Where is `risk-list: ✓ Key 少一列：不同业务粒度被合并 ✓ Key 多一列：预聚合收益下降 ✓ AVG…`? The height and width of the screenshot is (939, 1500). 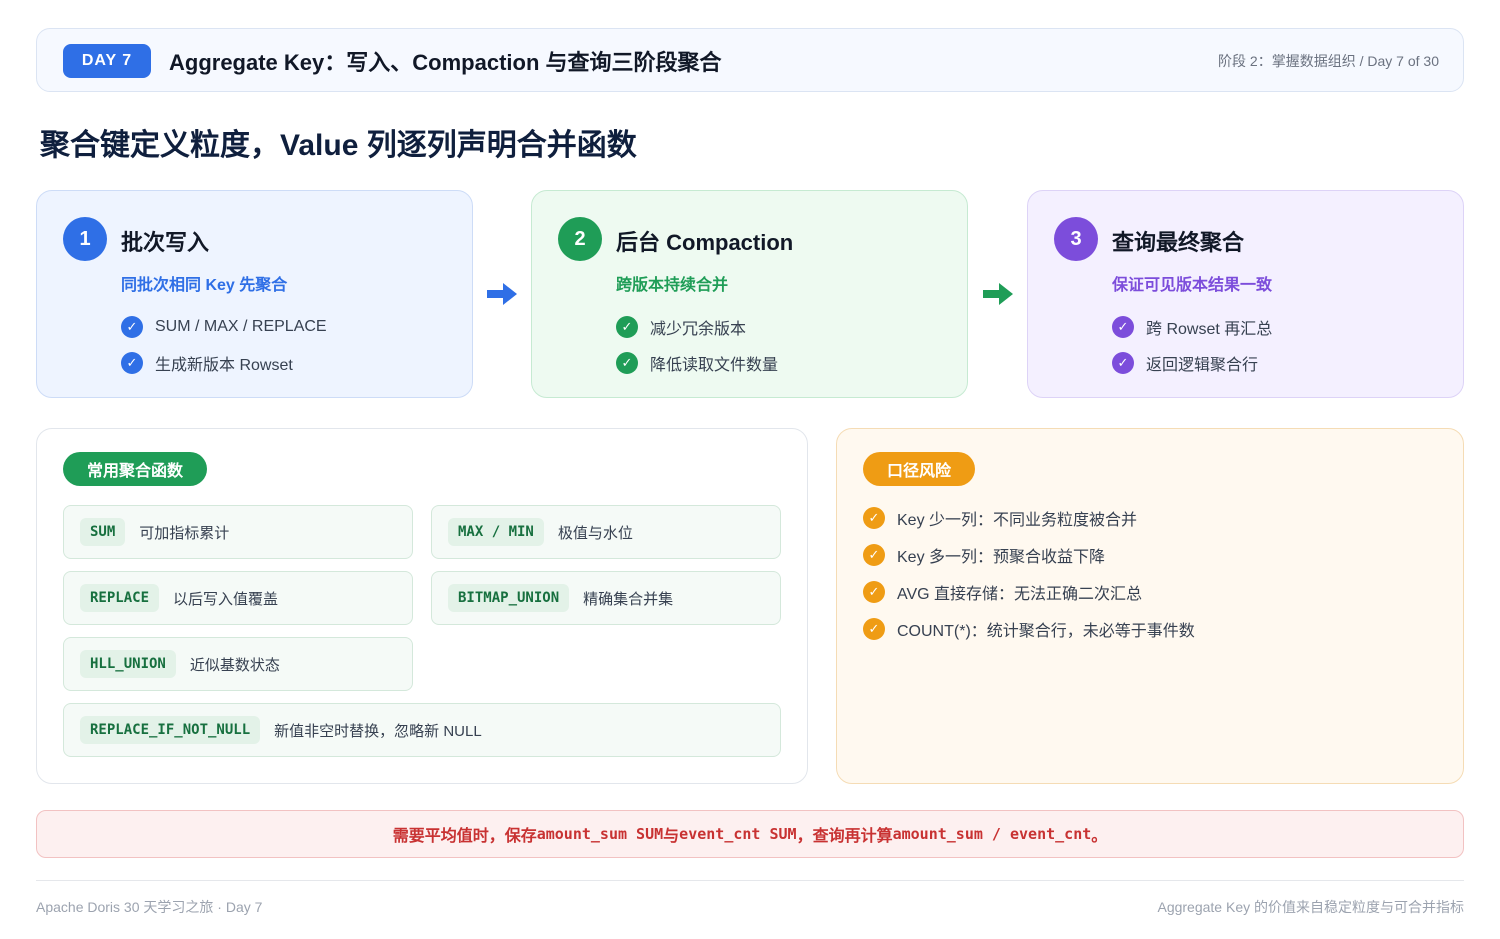 risk-list: ✓ Key 少一列：不同业务粒度被合并 ✓ Key 多一列：预聚合收益下降 ✓ AVG… is located at coordinates (1029, 573).